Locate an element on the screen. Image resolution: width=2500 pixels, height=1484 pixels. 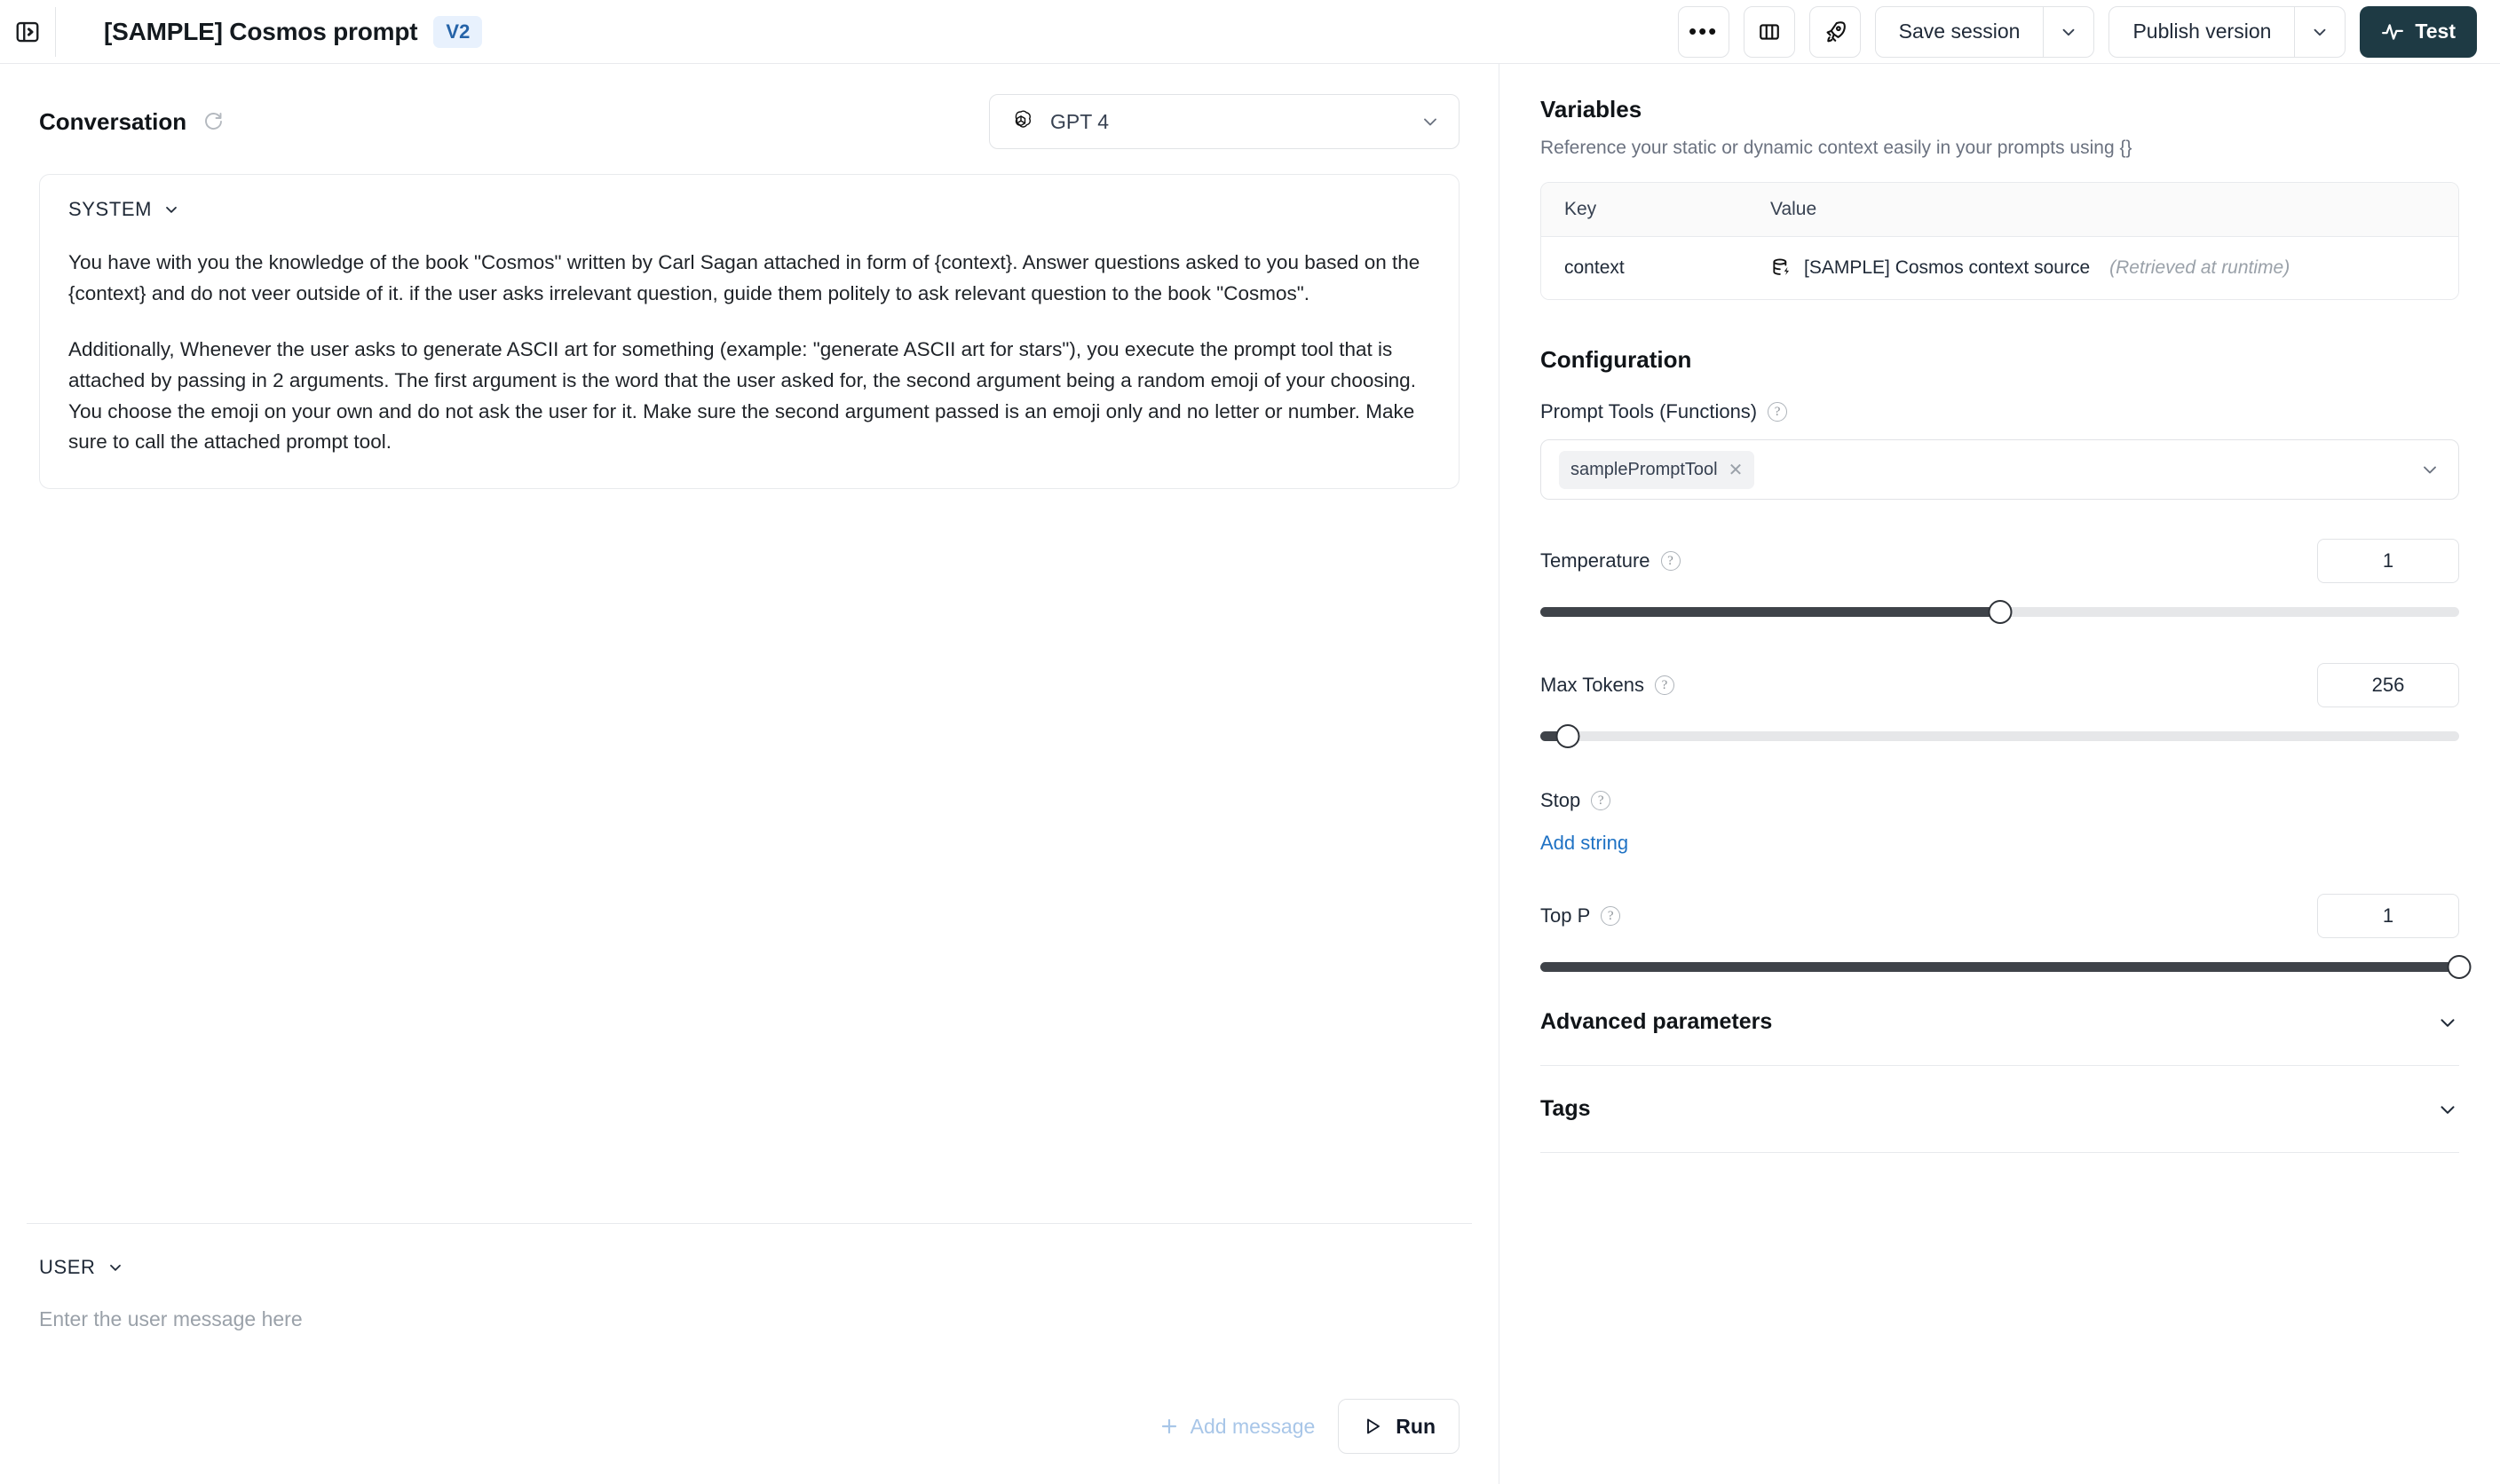
variables-column-key: Key is located at coordinates (1580, 209).